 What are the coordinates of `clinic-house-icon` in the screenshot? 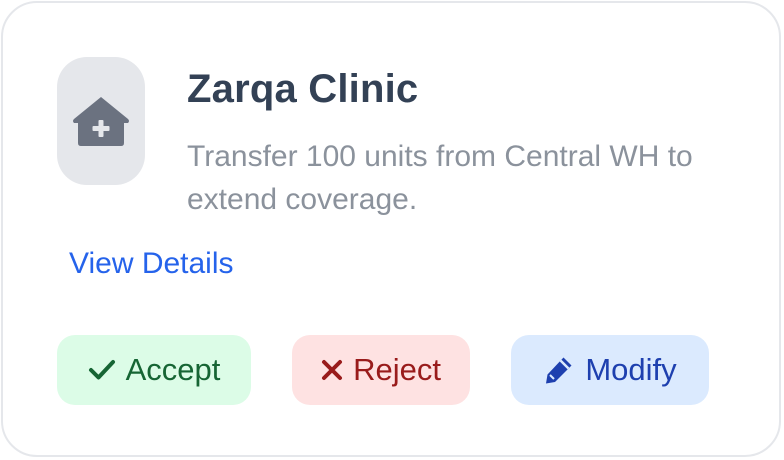 It's located at (101, 121).